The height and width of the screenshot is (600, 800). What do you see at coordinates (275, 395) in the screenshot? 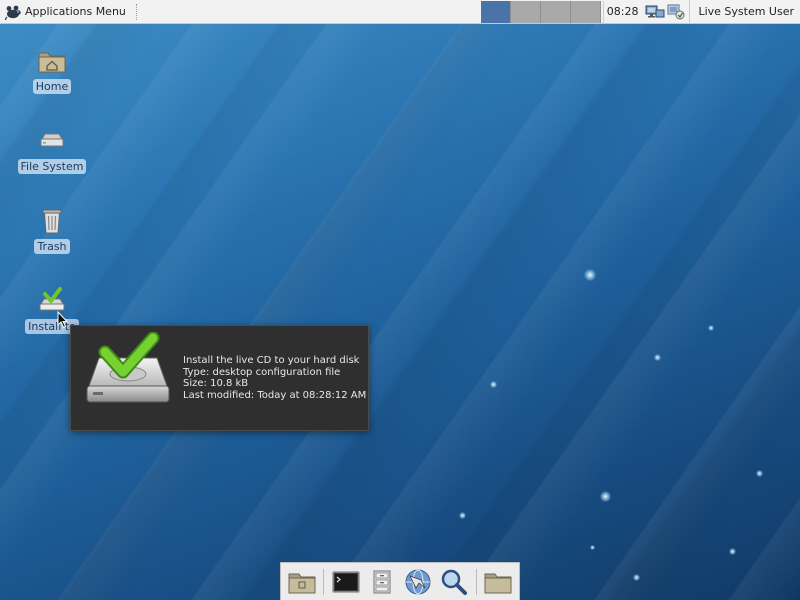
I see `tooltip-modified: Last modified: Today at 08:28:12 AM` at bounding box center [275, 395].